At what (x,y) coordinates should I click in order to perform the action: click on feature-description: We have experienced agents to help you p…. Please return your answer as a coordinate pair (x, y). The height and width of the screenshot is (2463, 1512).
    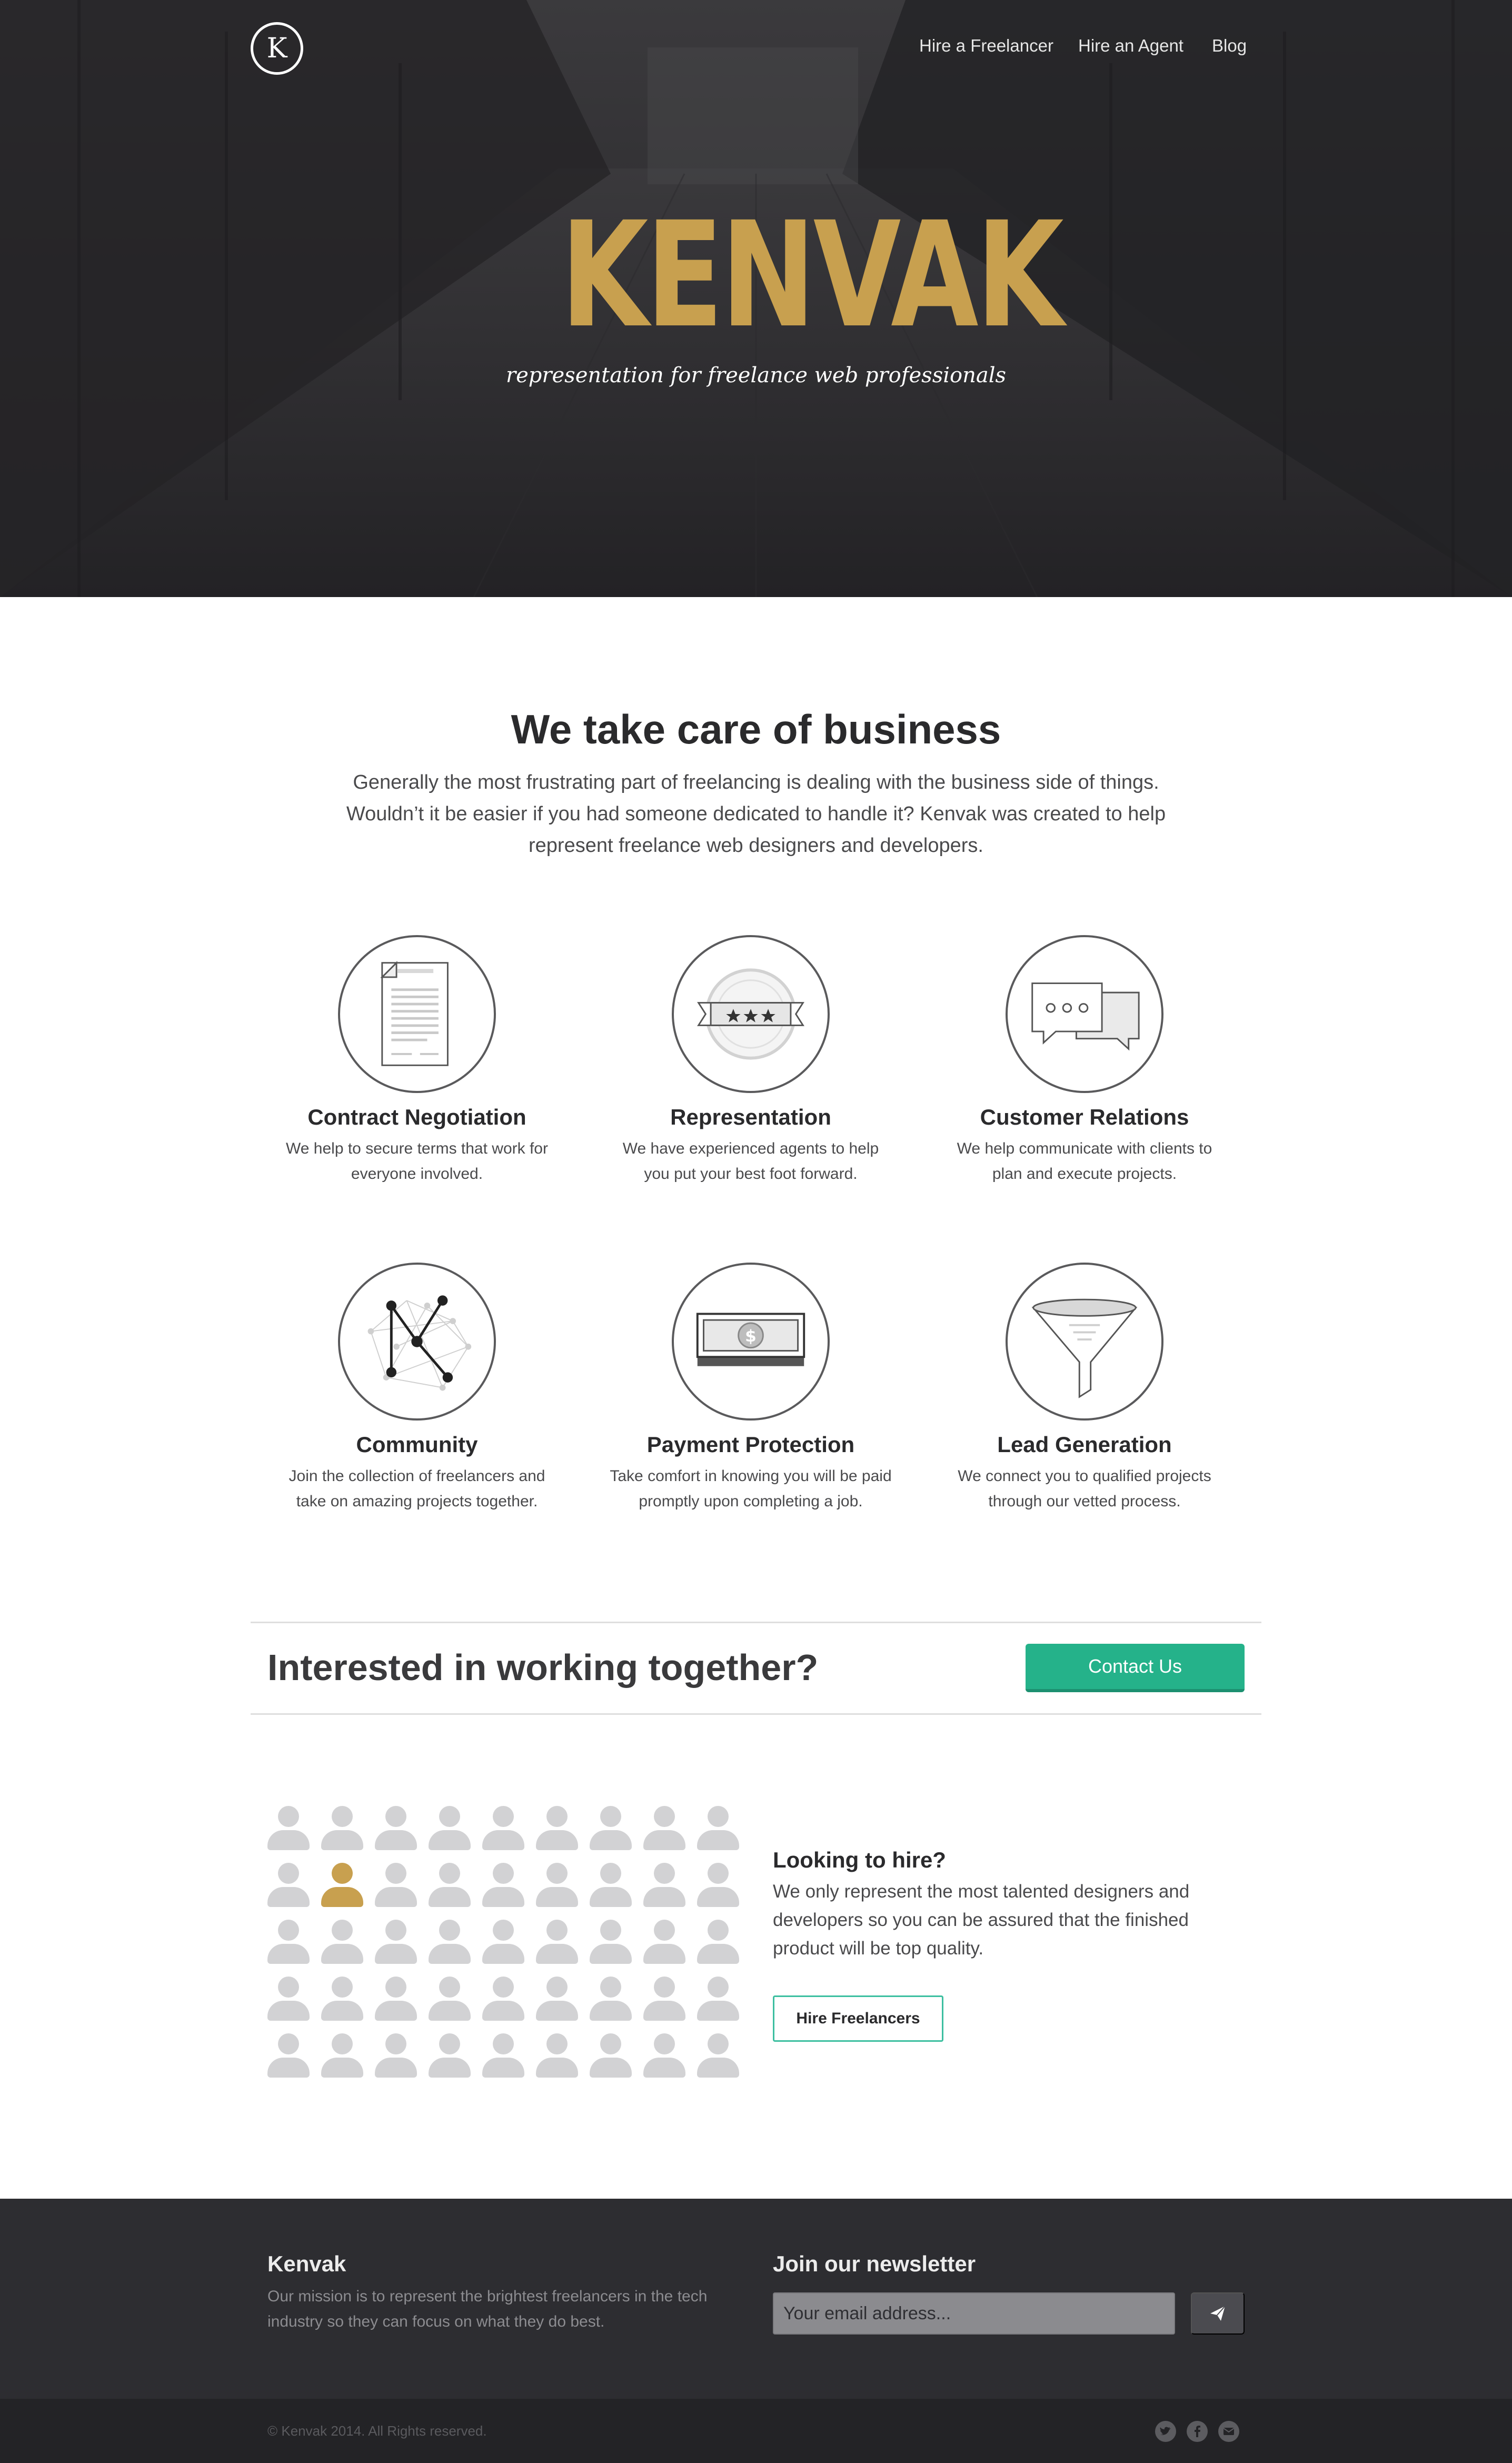
    Looking at the image, I should click on (751, 1161).